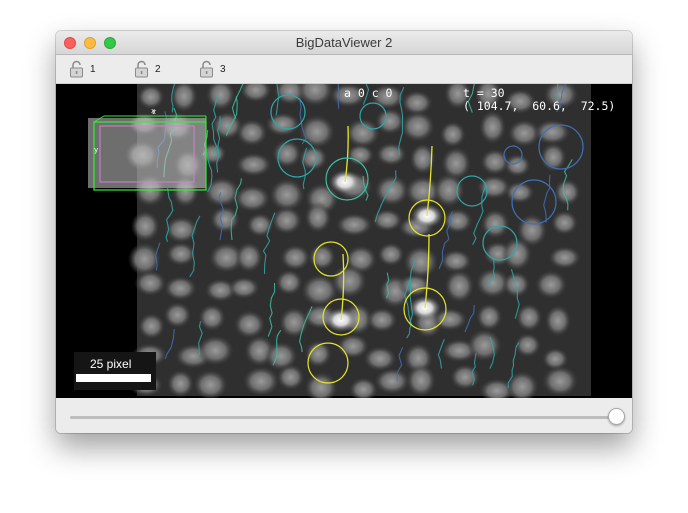  I want to click on title-bar: BigDataViewer 2, so click(344, 43).